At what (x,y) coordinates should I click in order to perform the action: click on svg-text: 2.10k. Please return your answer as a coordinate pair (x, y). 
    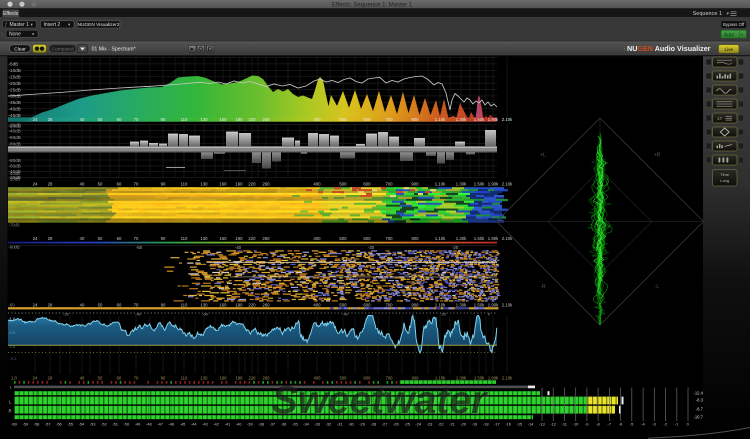
    Looking at the image, I should click on (507, 183).